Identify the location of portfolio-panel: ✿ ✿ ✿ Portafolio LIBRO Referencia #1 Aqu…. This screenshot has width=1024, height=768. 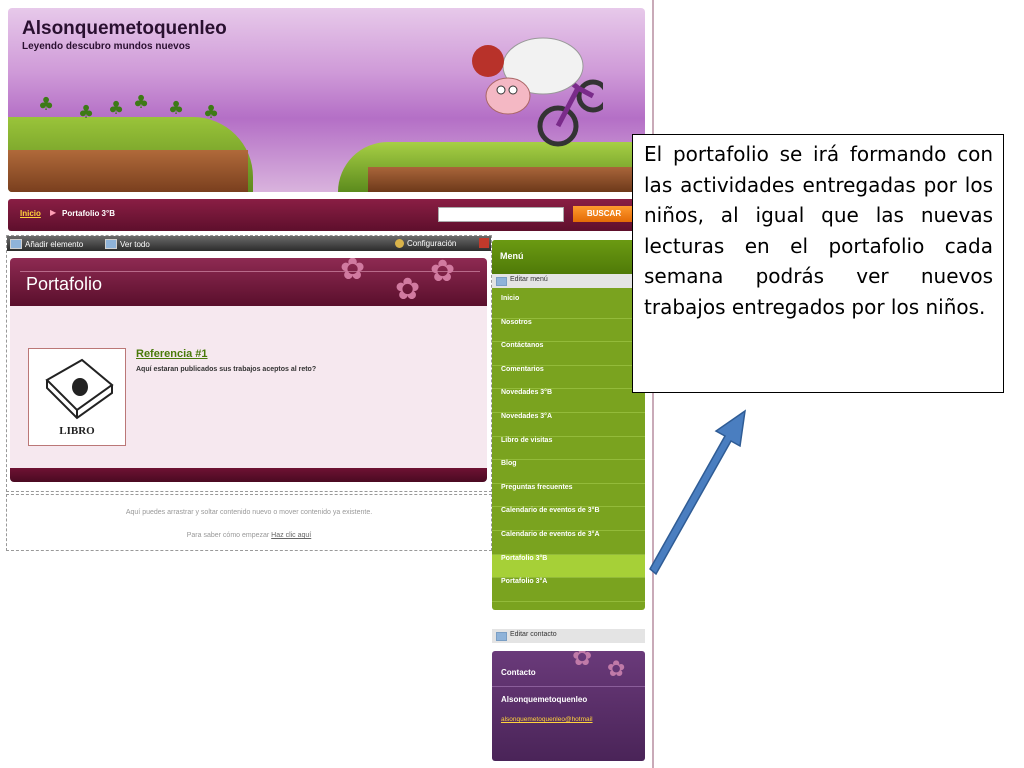
(248, 370).